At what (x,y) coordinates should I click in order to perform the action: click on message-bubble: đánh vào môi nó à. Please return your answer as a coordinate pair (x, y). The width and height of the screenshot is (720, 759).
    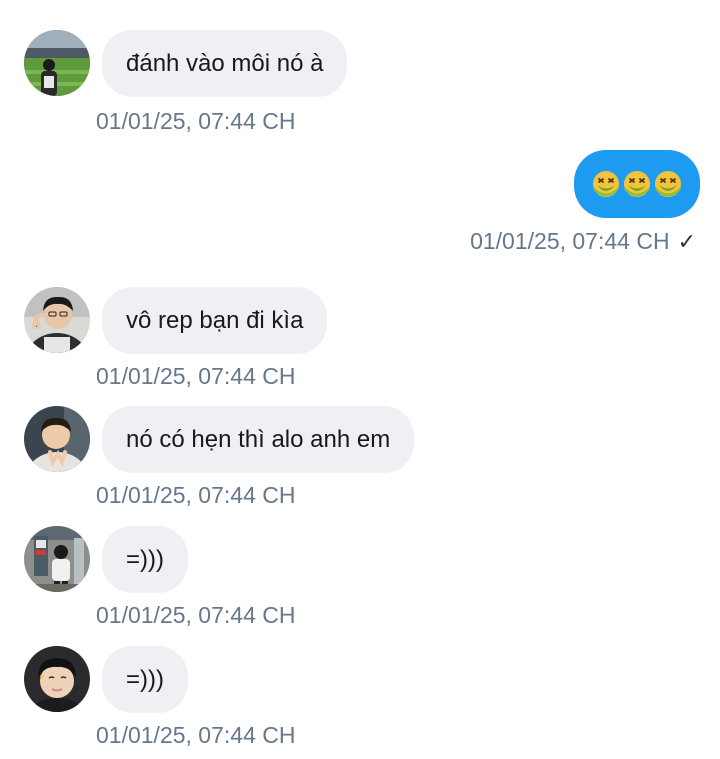
    Looking at the image, I should click on (225, 63).